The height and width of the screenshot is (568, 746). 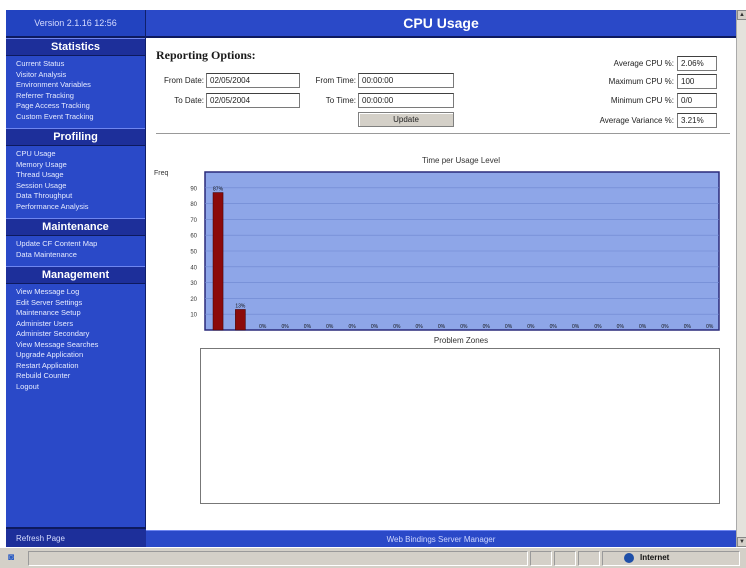 I want to click on sidebar-item-update-content-map: Update CF Content Map, so click(x=80, y=244).